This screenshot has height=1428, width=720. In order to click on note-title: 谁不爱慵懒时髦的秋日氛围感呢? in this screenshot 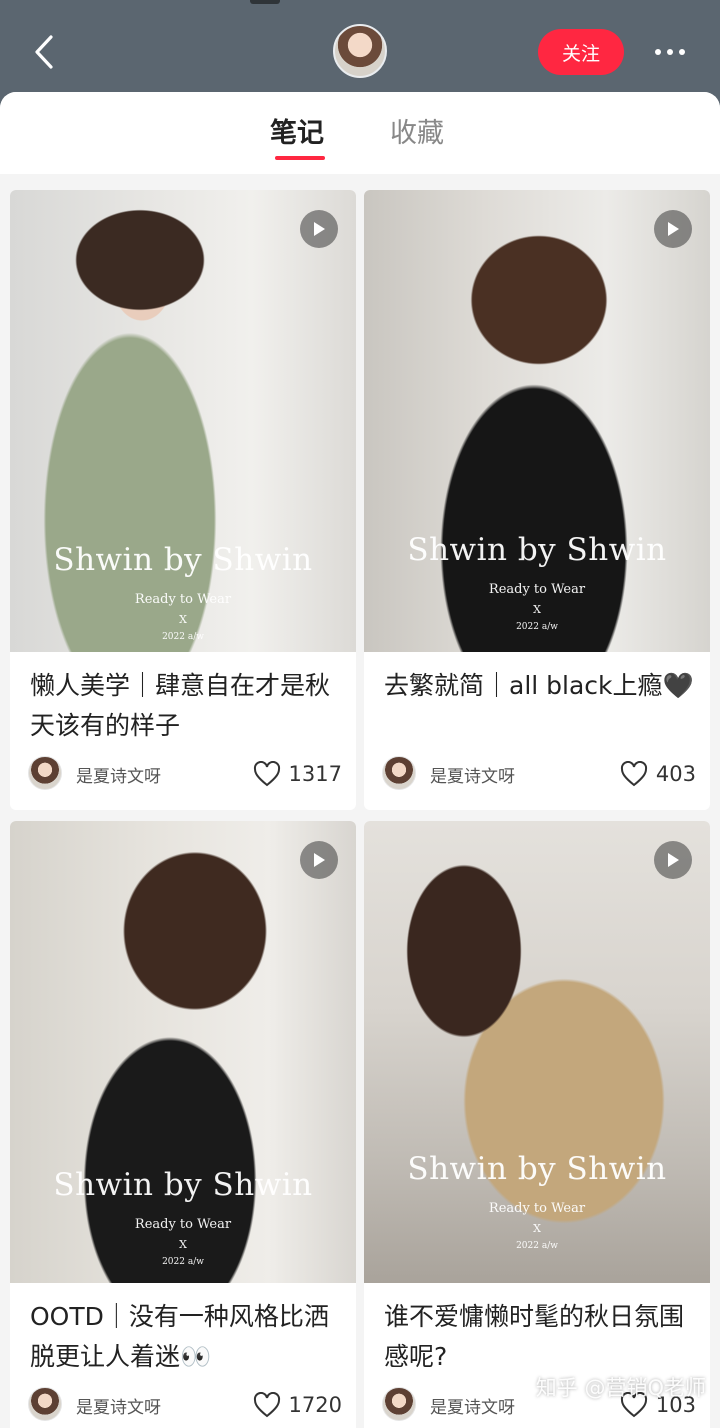, I will do `click(539, 1337)`.